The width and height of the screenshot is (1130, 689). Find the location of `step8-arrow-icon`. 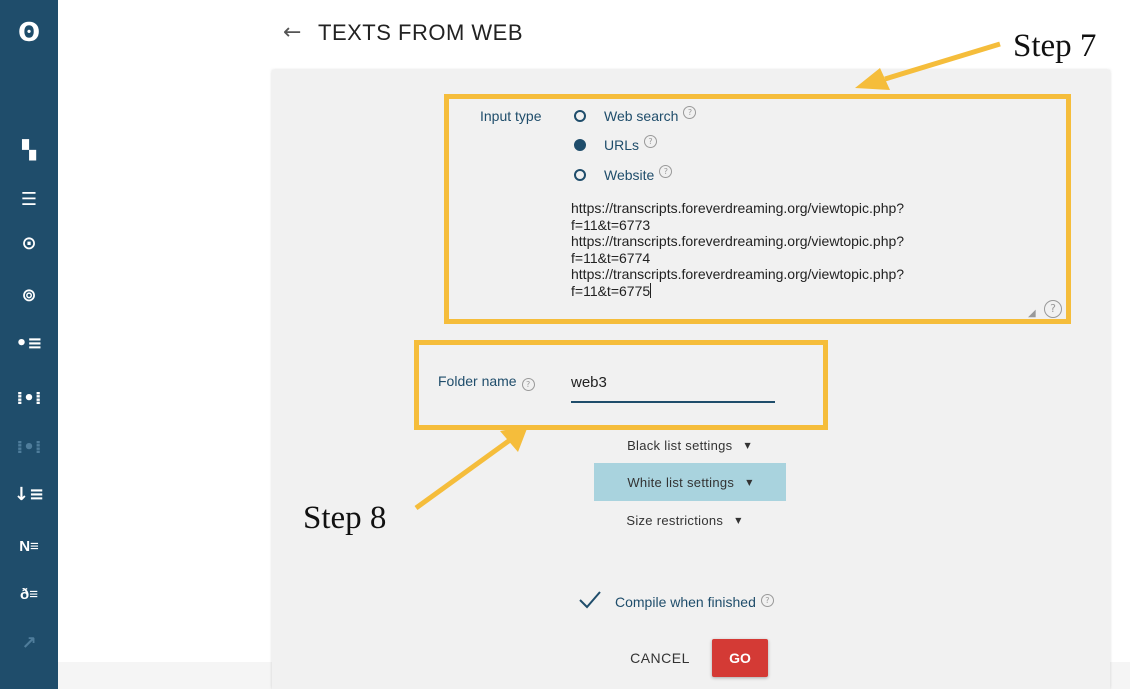

step8-arrow-icon is located at coordinates (463, 474).